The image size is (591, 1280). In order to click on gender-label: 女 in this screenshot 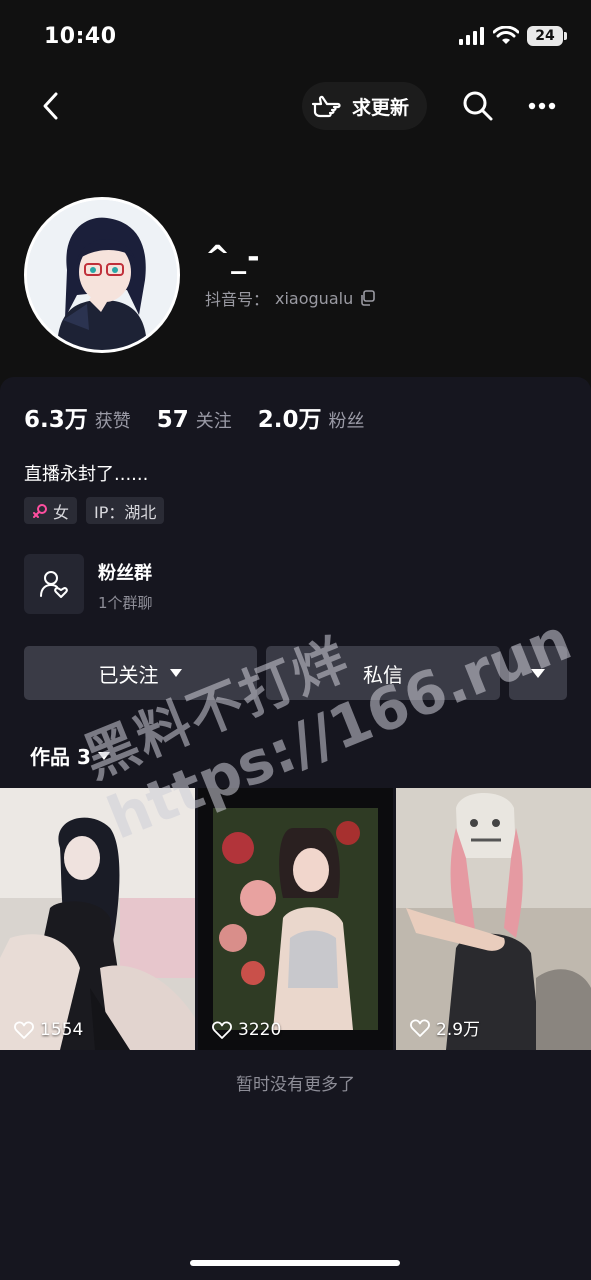, I will do `click(61, 512)`.